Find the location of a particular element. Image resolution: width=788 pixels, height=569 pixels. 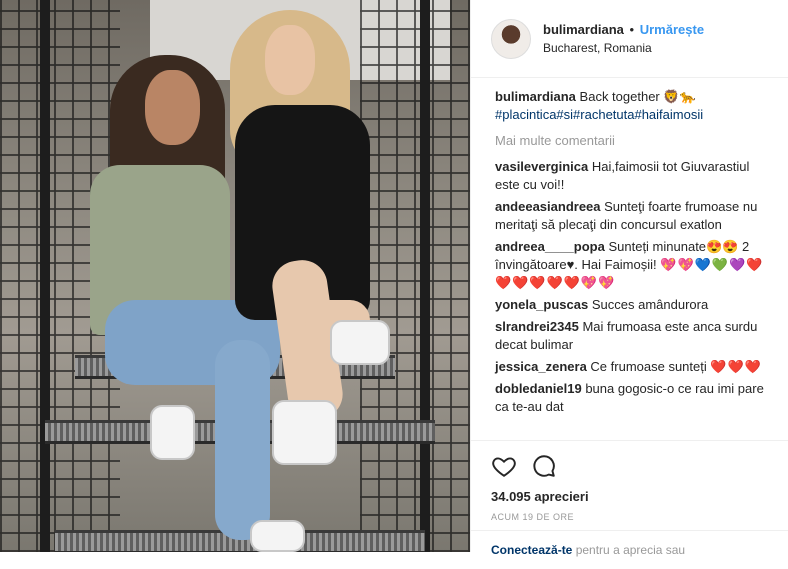

comment-icon is located at coordinates (544, 466).